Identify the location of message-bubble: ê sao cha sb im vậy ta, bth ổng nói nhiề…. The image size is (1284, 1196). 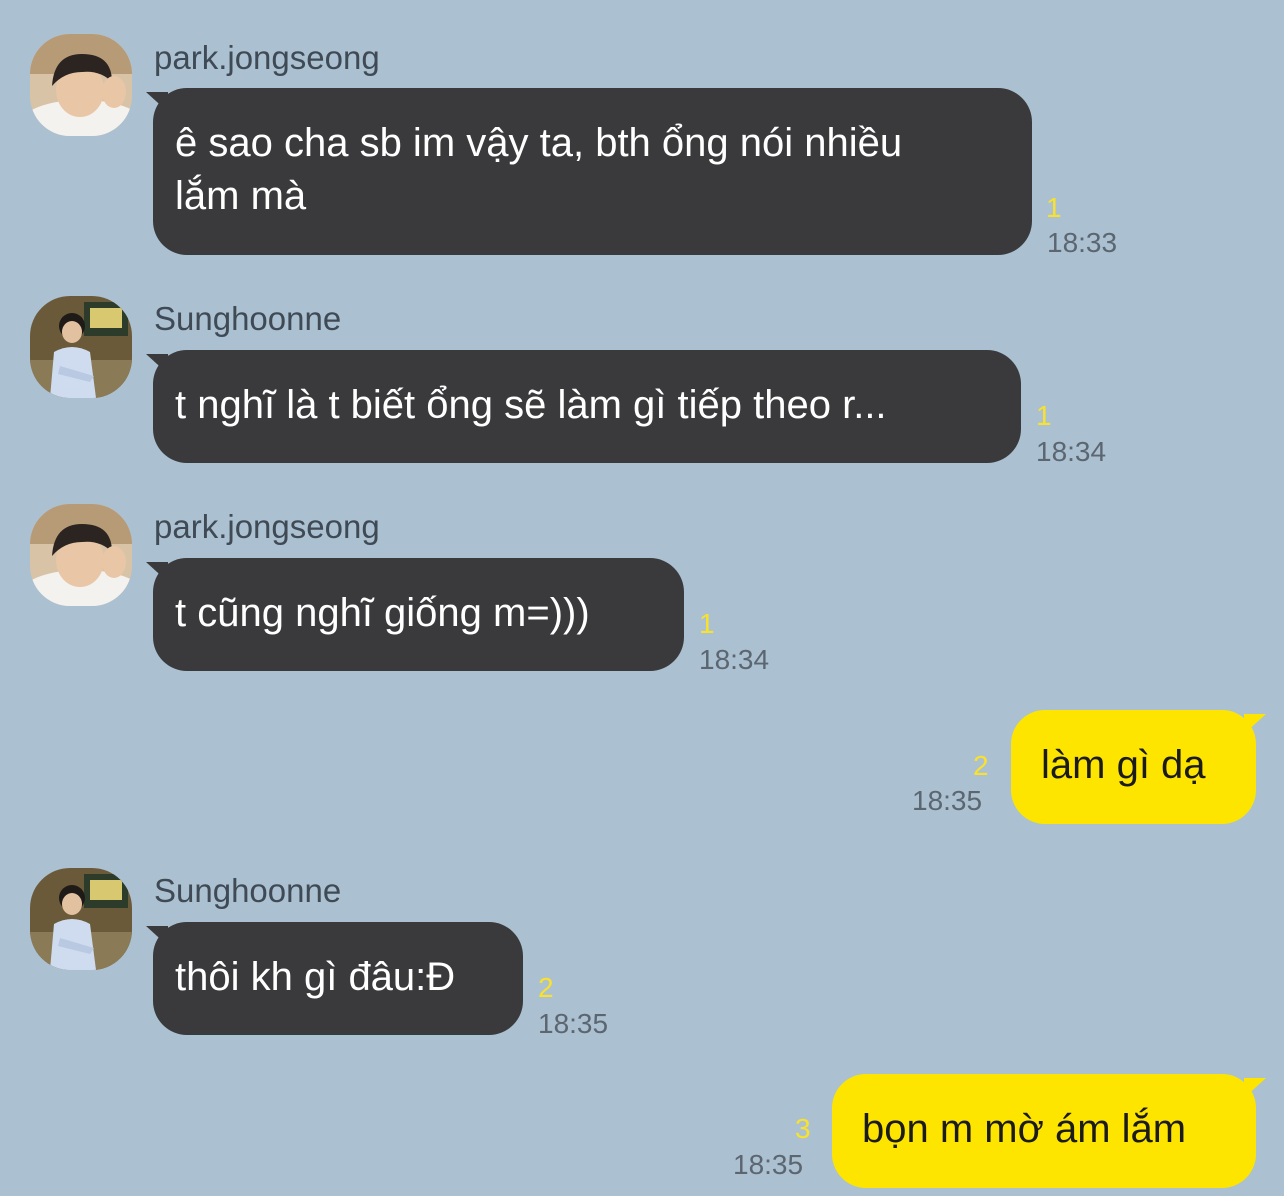
(592, 171).